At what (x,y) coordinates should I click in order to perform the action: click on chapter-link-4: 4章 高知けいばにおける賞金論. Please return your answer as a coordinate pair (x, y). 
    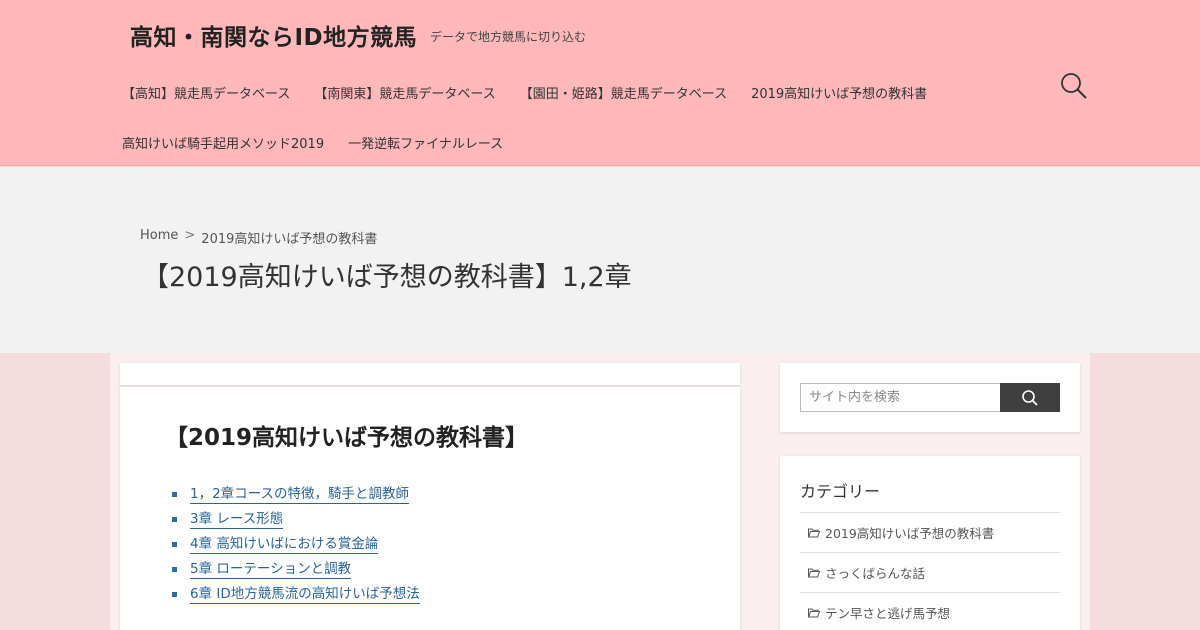
    Looking at the image, I should click on (284, 545).